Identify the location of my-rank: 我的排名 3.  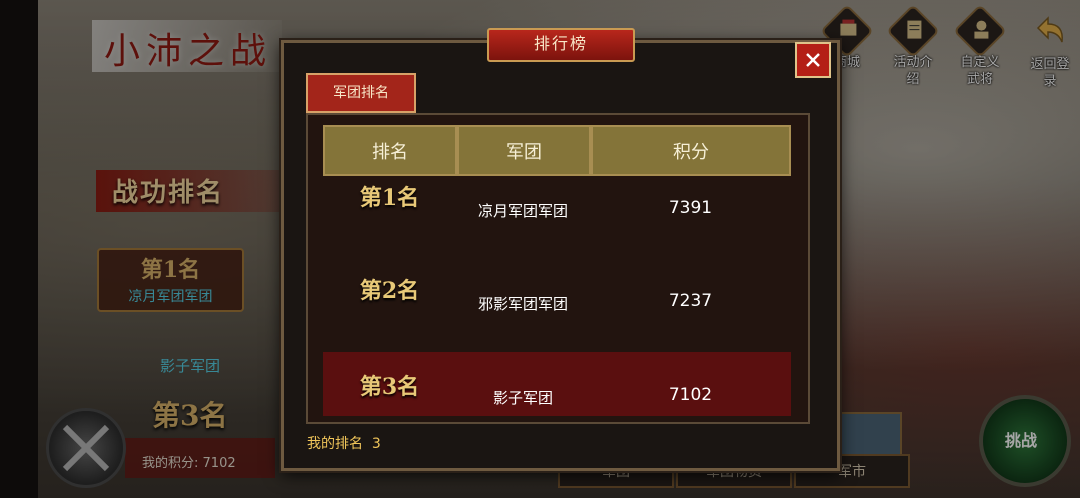
(344, 443).